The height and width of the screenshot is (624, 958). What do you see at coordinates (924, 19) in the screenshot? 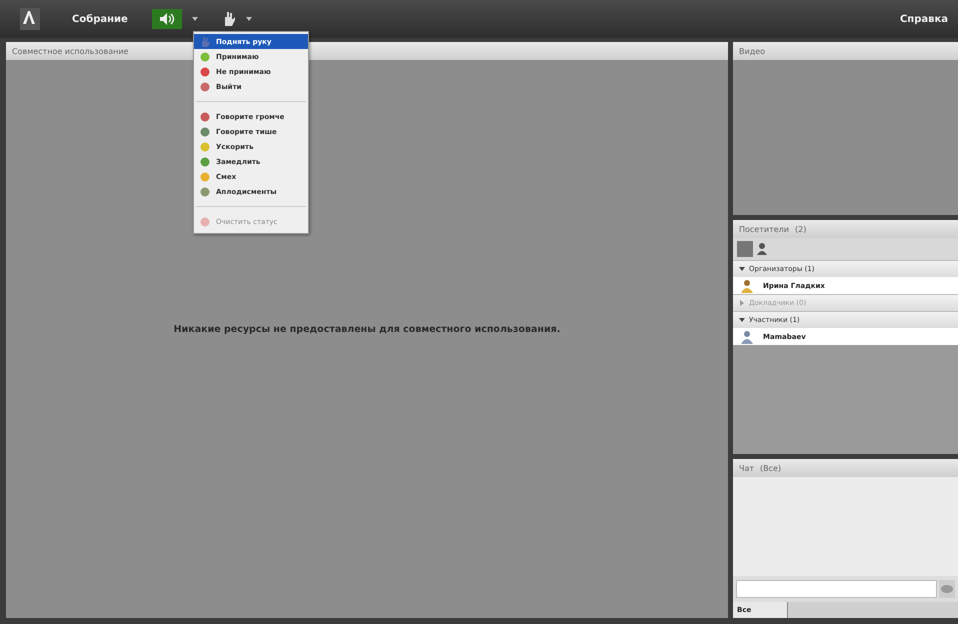
I see `help-menu: Справка` at bounding box center [924, 19].